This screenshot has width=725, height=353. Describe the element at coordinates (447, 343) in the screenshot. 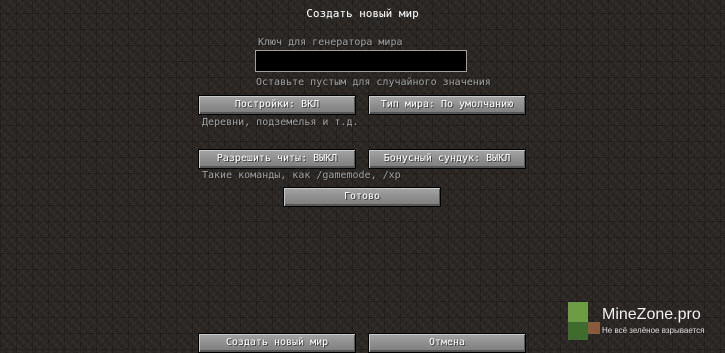

I see `cancel-button: Отмена` at that location.